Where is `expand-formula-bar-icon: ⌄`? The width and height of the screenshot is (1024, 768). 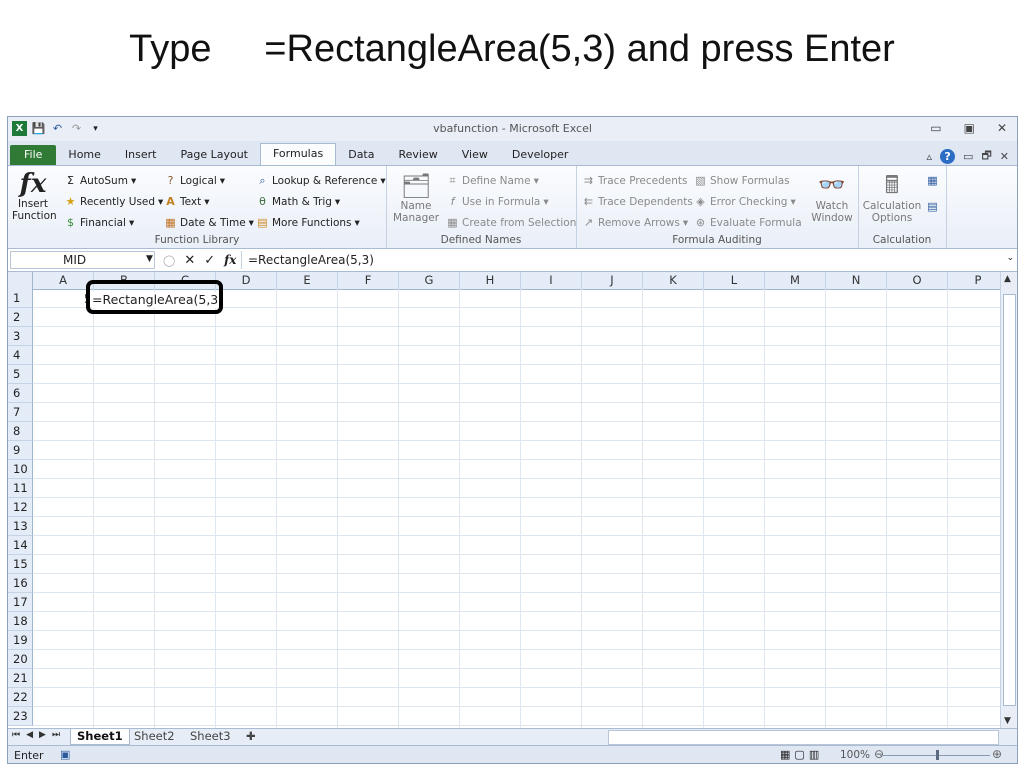 expand-formula-bar-icon: ⌄ is located at coordinates (1010, 258).